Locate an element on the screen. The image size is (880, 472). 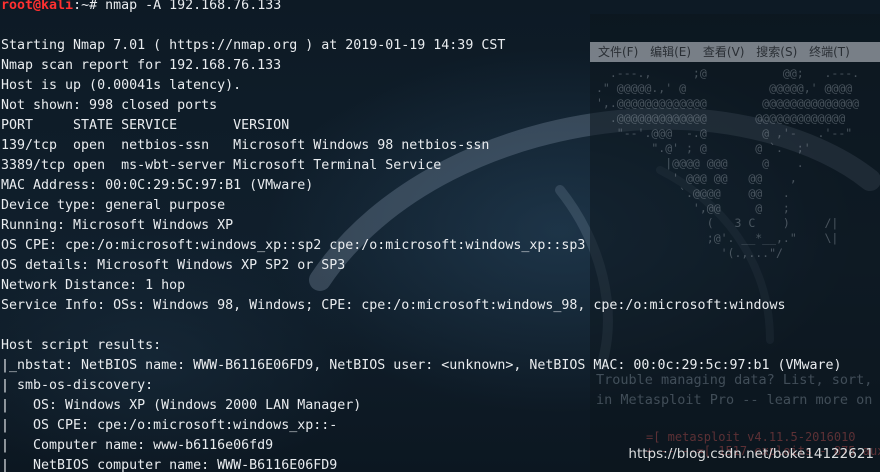
csdn-watermark: https://blog.csdn.net/boke14122621 is located at coordinates (751, 454).